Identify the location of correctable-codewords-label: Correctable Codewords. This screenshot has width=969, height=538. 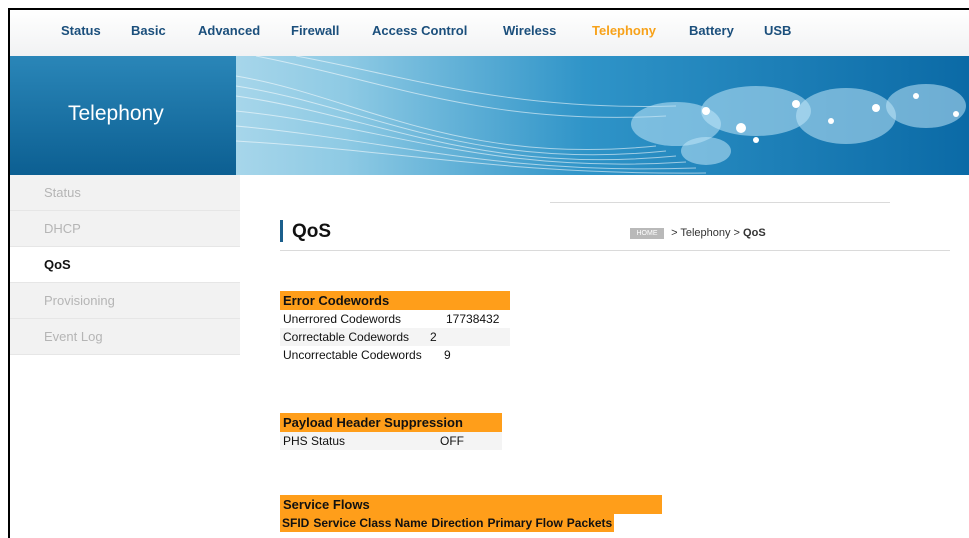
(346, 337).